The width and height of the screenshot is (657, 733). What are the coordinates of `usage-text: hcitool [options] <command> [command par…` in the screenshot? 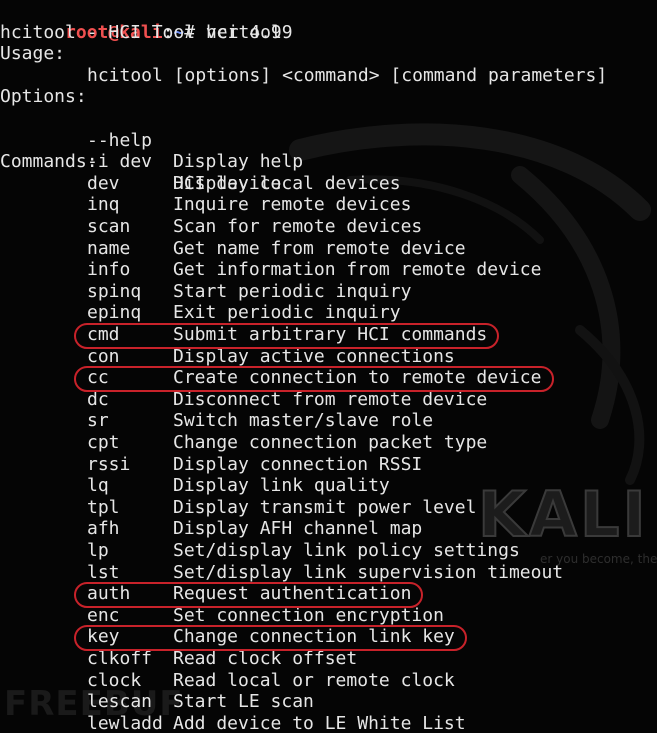 It's located at (347, 75).